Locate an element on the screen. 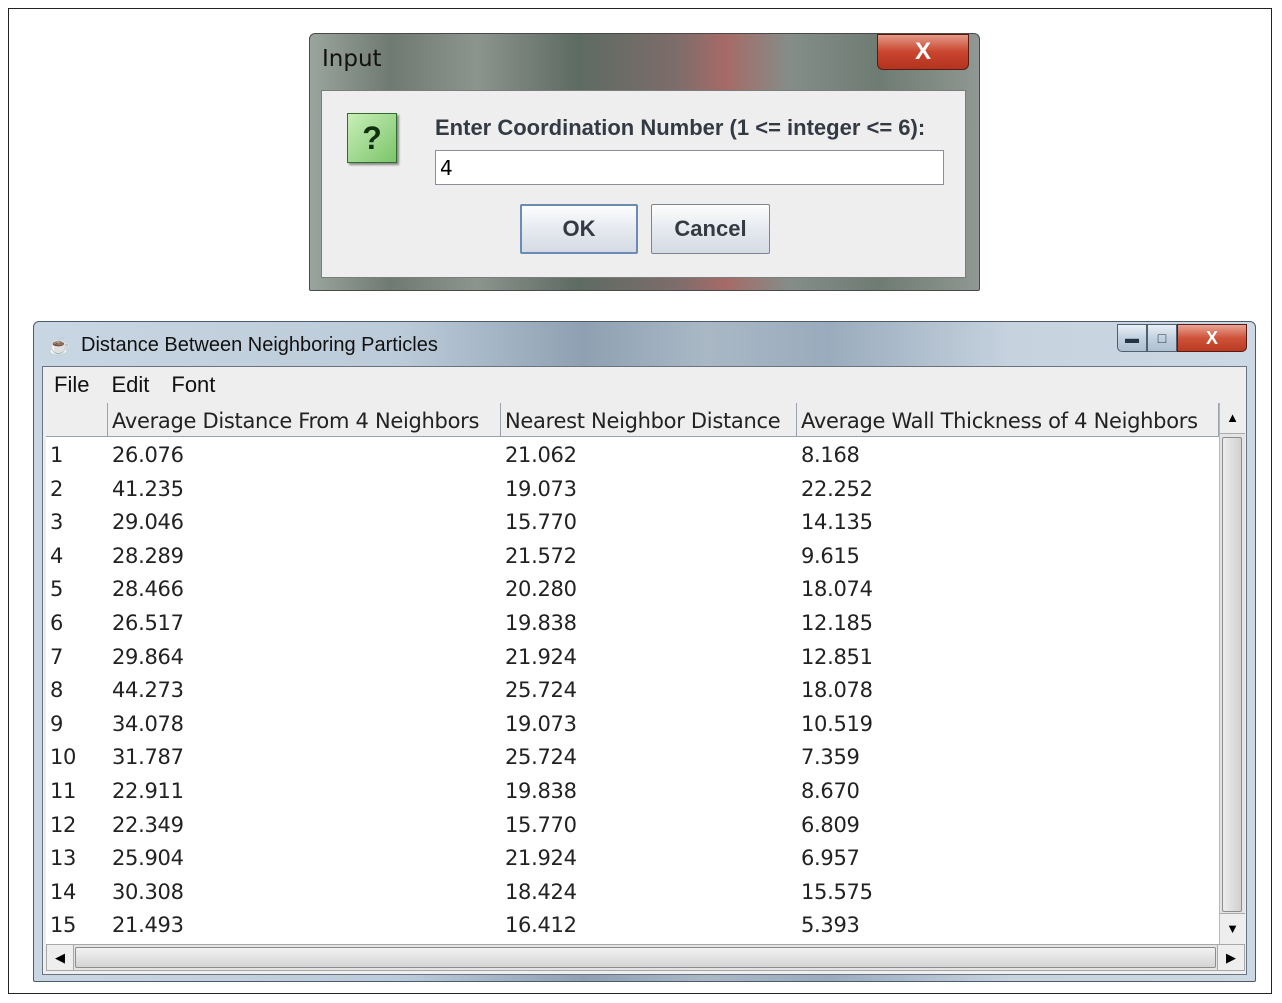  row-index: 12 is located at coordinates (63, 824).